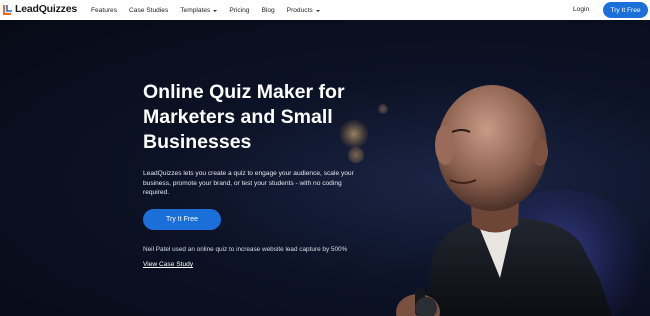  Describe the element at coordinates (581, 9) in the screenshot. I see `login-link: Login` at that location.